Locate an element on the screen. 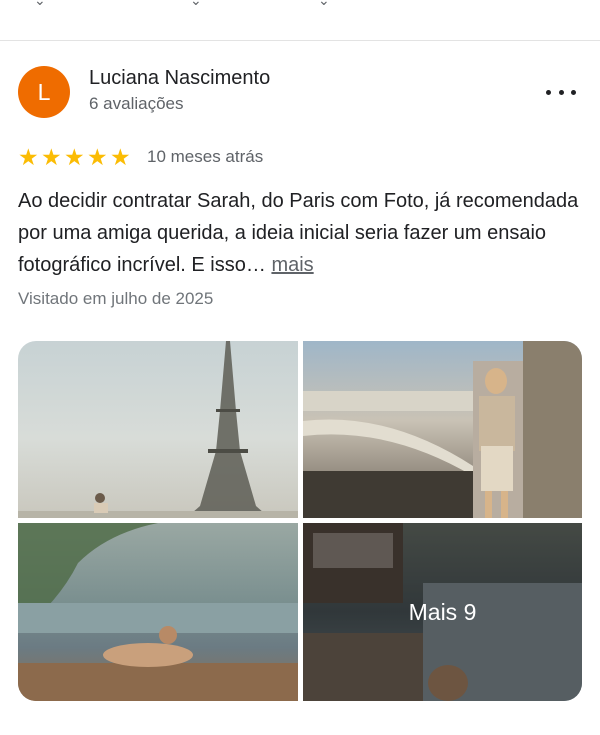 The height and width of the screenshot is (735, 600). review-header: L Luciana Nascimento 6 avaliações is located at coordinates (300, 92).